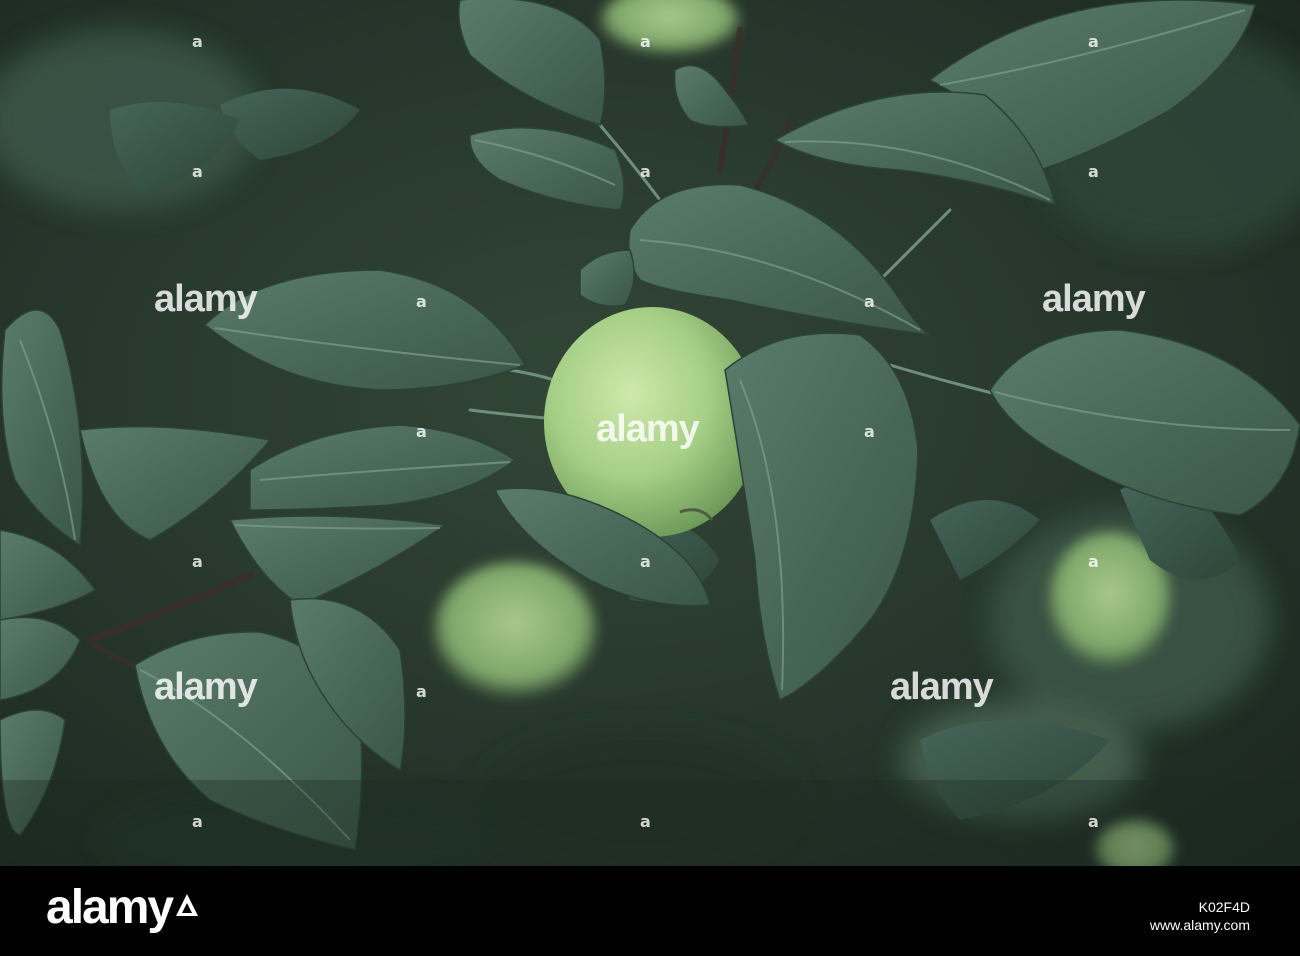 The height and width of the screenshot is (956, 1300). Describe the element at coordinates (1224, 907) in the screenshot. I see `image-id: K02F4D` at that location.